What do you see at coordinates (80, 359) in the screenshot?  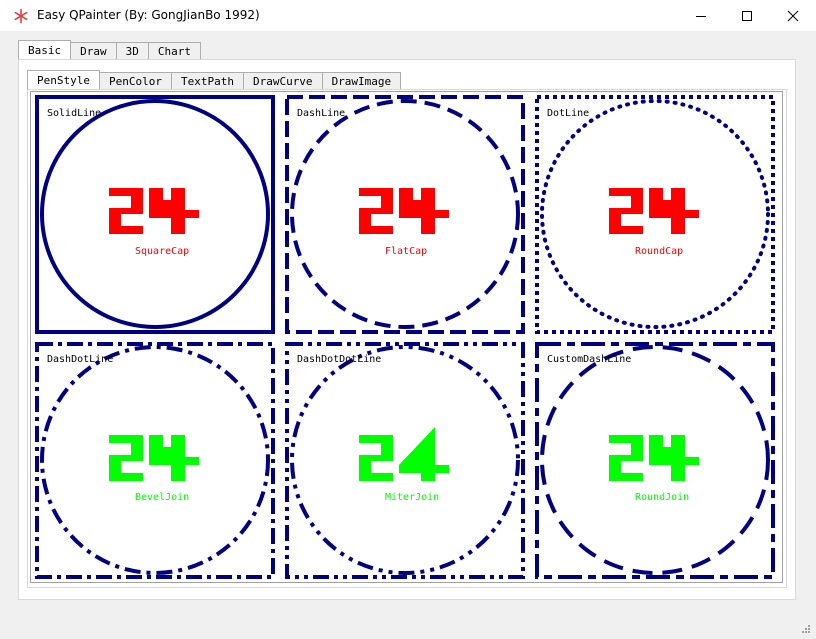 I see `pen-style-label: DashDotLine` at bounding box center [80, 359].